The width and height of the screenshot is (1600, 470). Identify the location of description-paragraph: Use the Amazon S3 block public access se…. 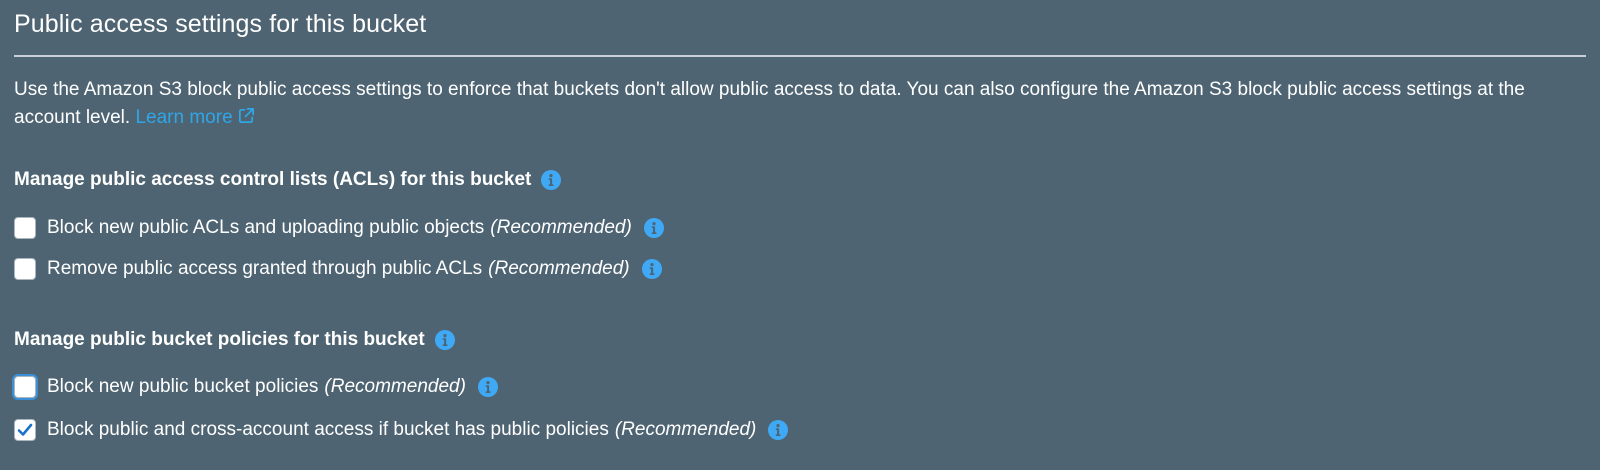
(789, 104).